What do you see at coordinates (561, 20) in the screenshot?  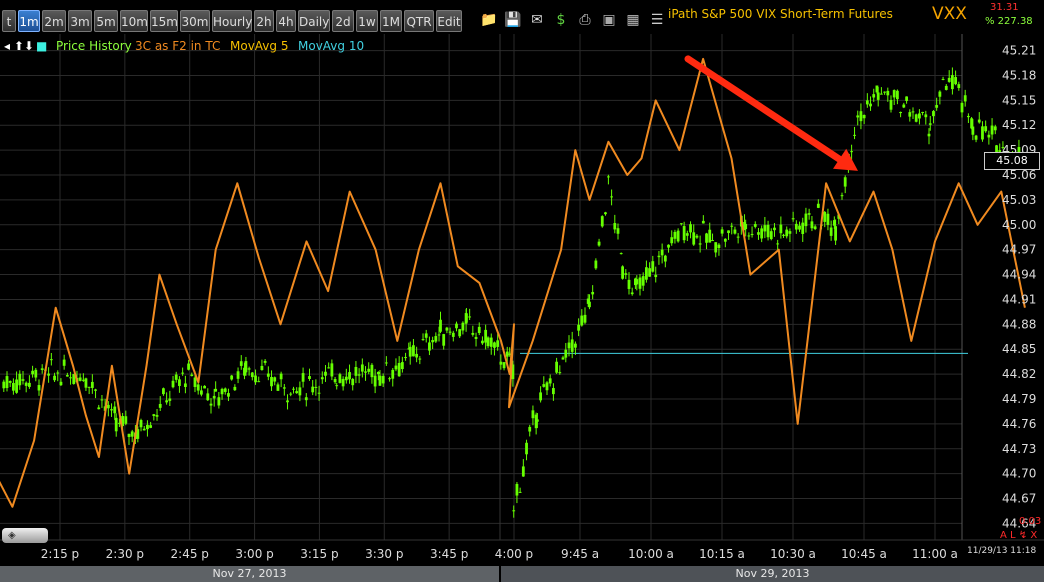 I see `dollar-icon: $` at bounding box center [561, 20].